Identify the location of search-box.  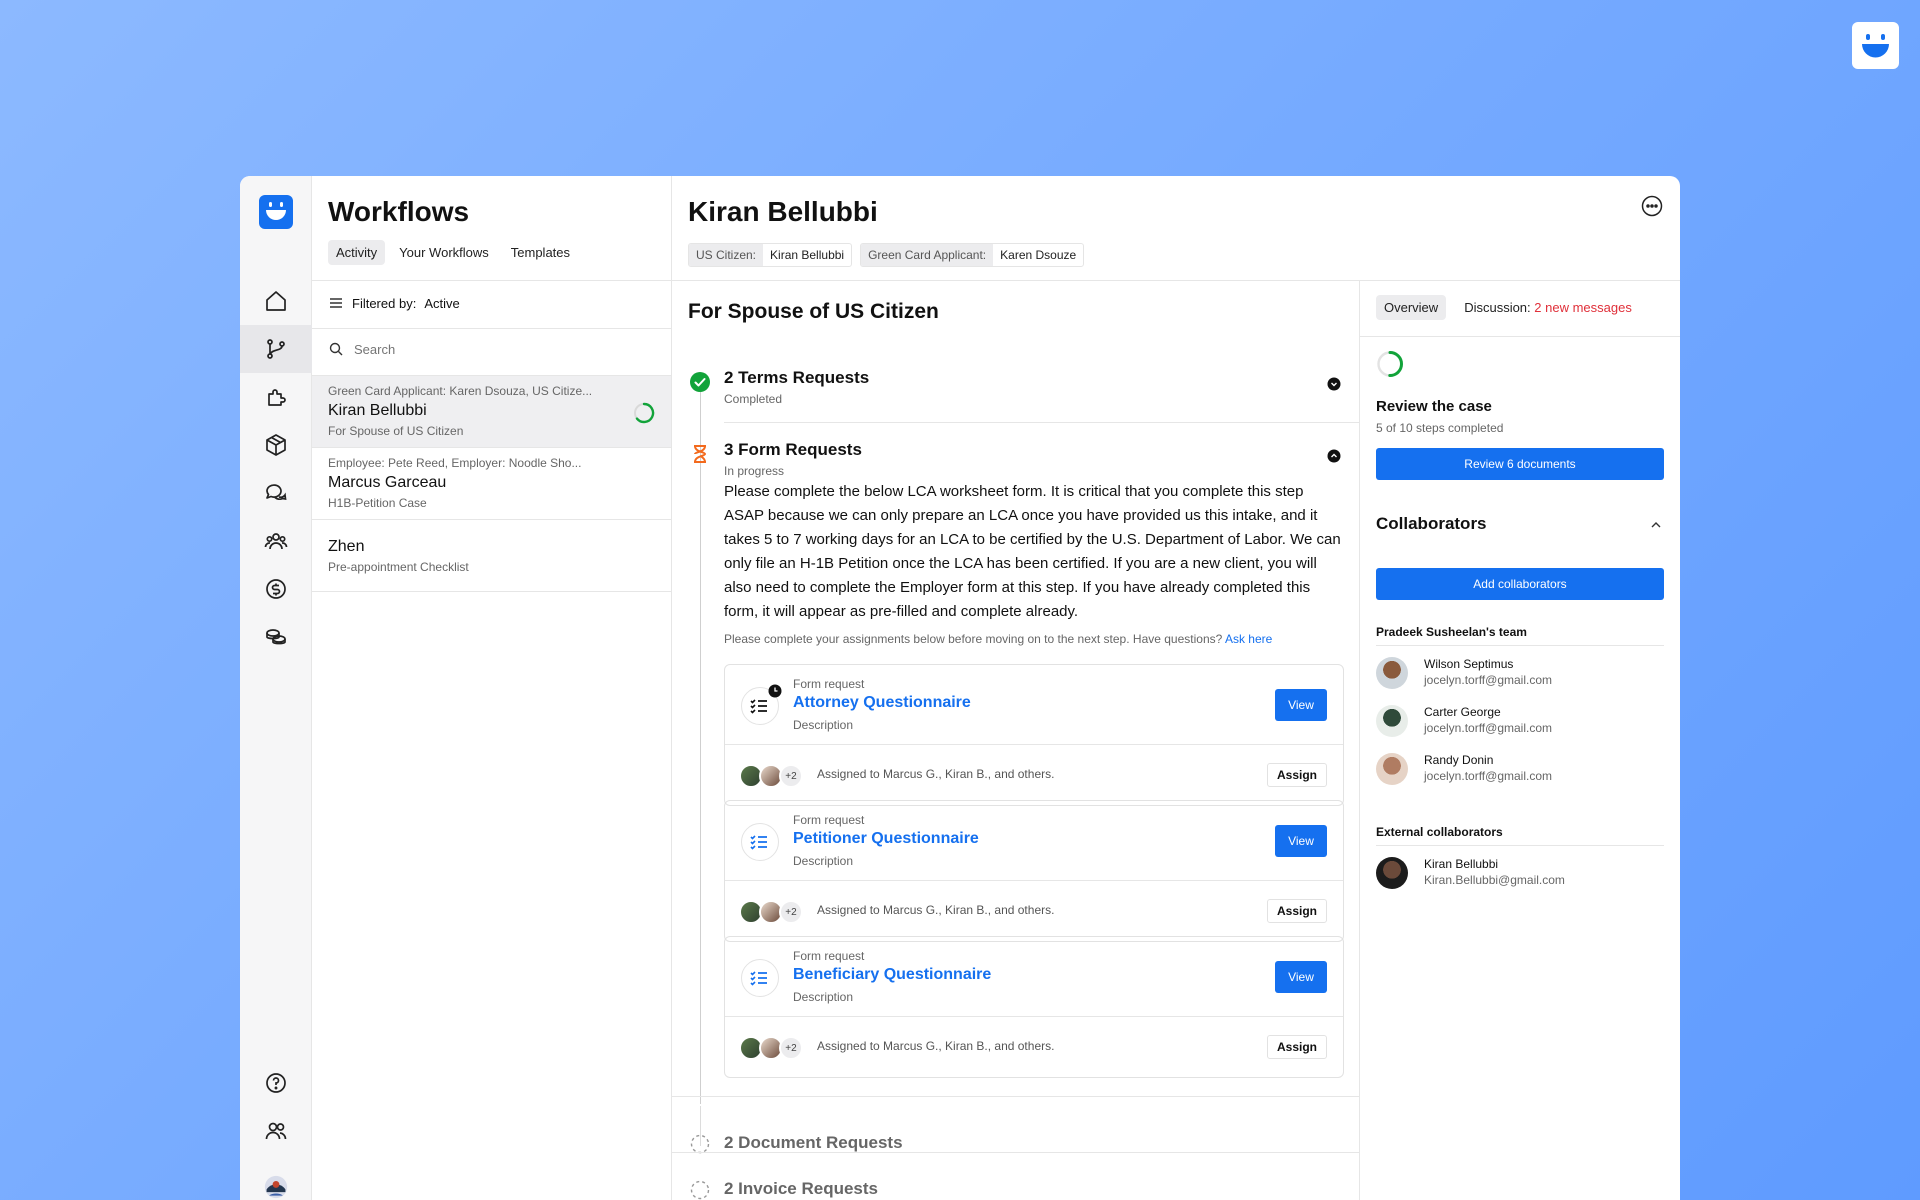
(481, 349).